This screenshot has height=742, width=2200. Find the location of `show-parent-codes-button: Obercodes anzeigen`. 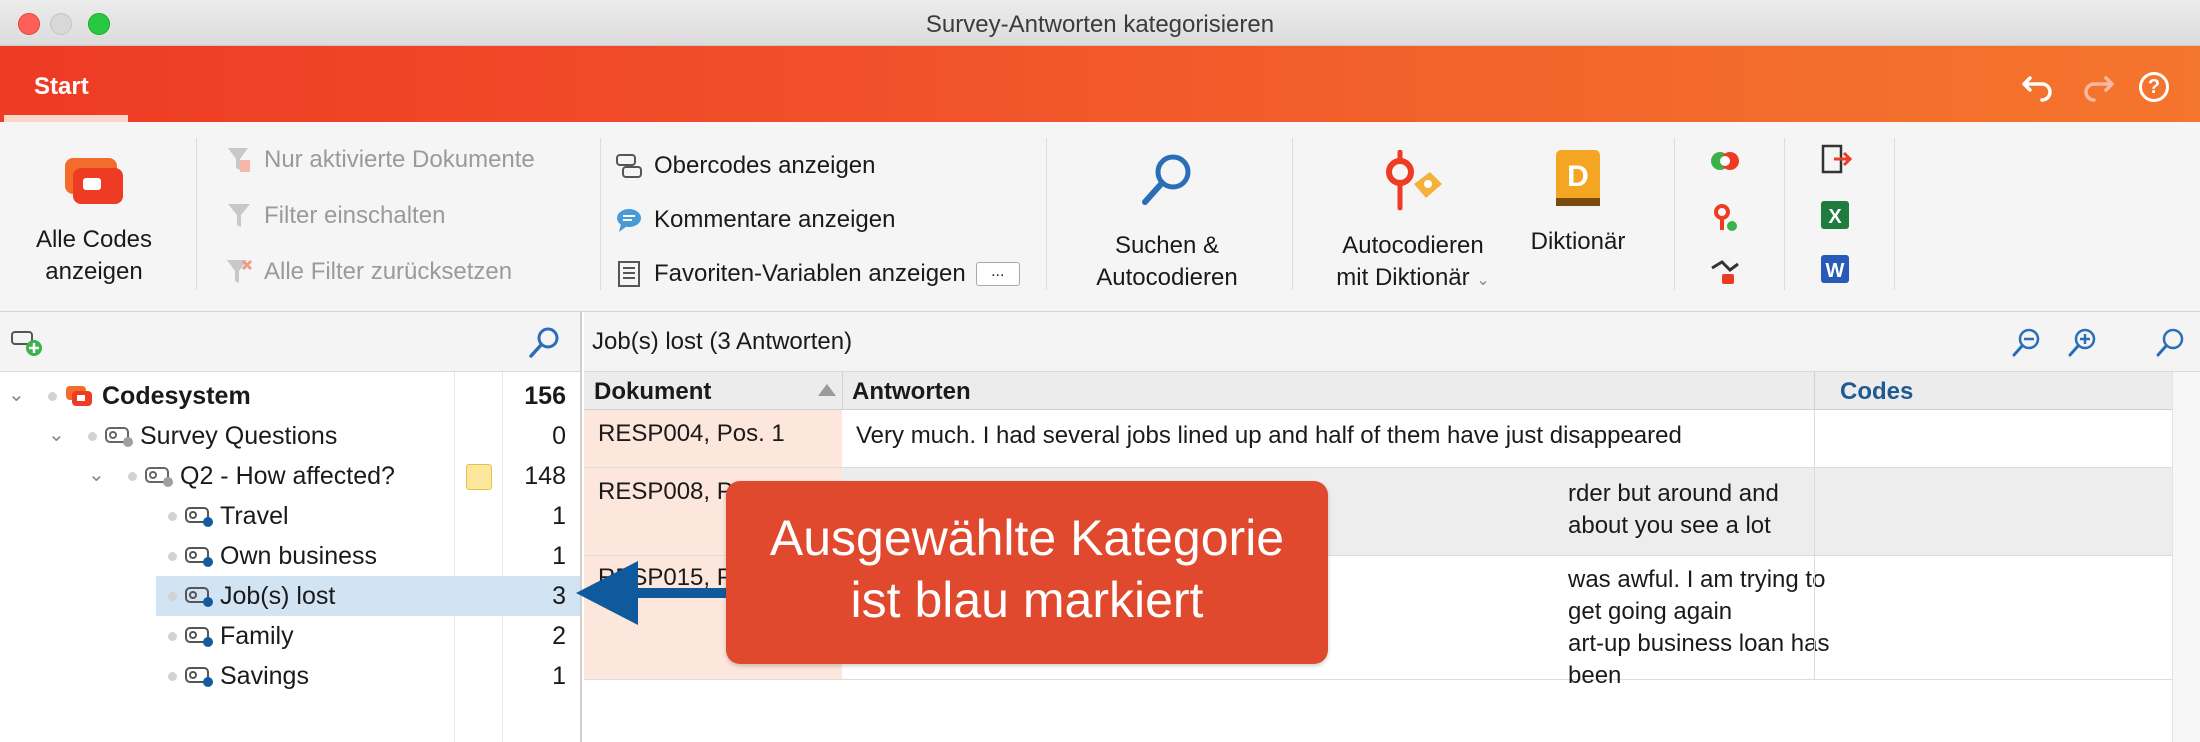

show-parent-codes-button: Obercodes anzeigen is located at coordinates (744, 166).